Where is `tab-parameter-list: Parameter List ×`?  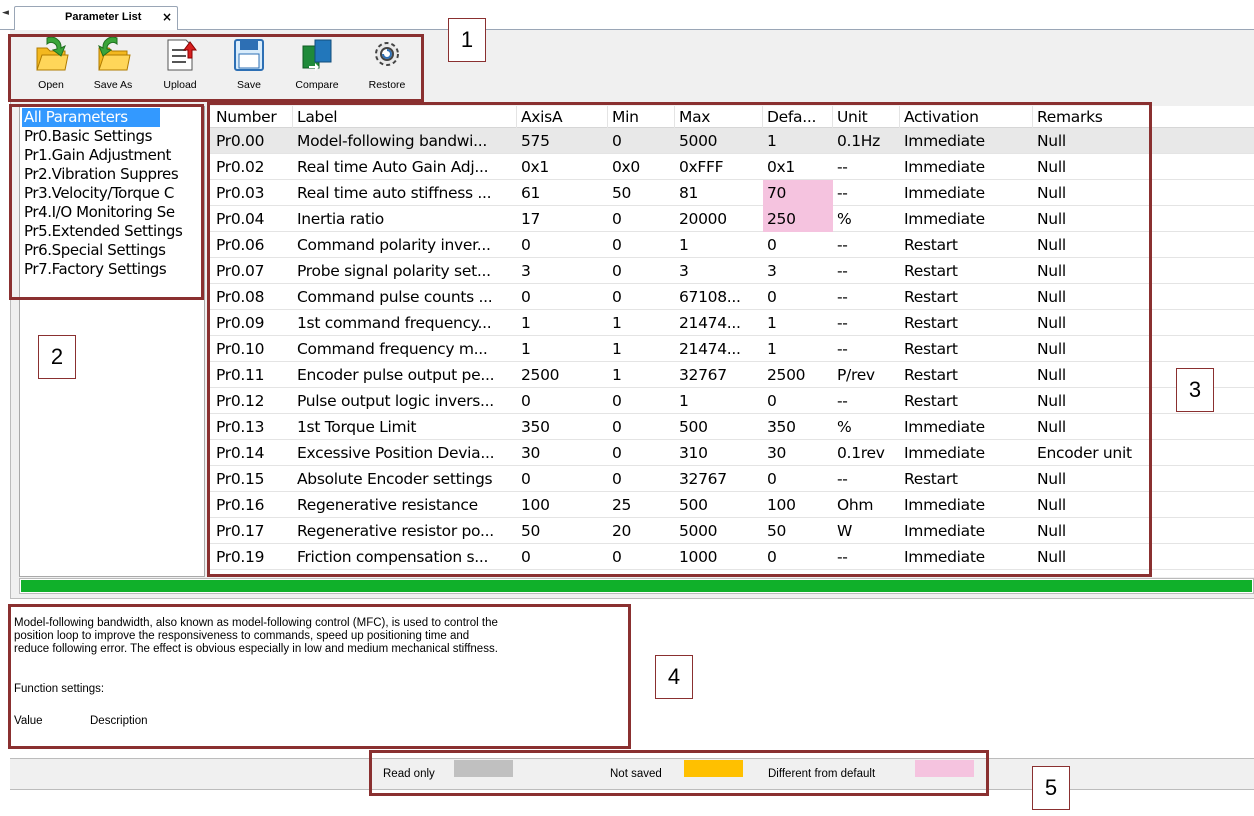 tab-parameter-list: Parameter List × is located at coordinates (96, 18).